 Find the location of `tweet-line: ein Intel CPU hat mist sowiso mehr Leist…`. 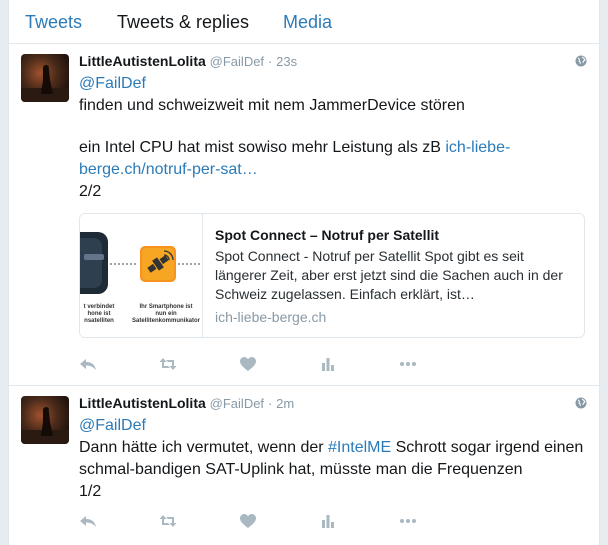

tweet-line: ein Intel CPU hat mist sowiso mehr Leist… is located at coordinates (262, 147).